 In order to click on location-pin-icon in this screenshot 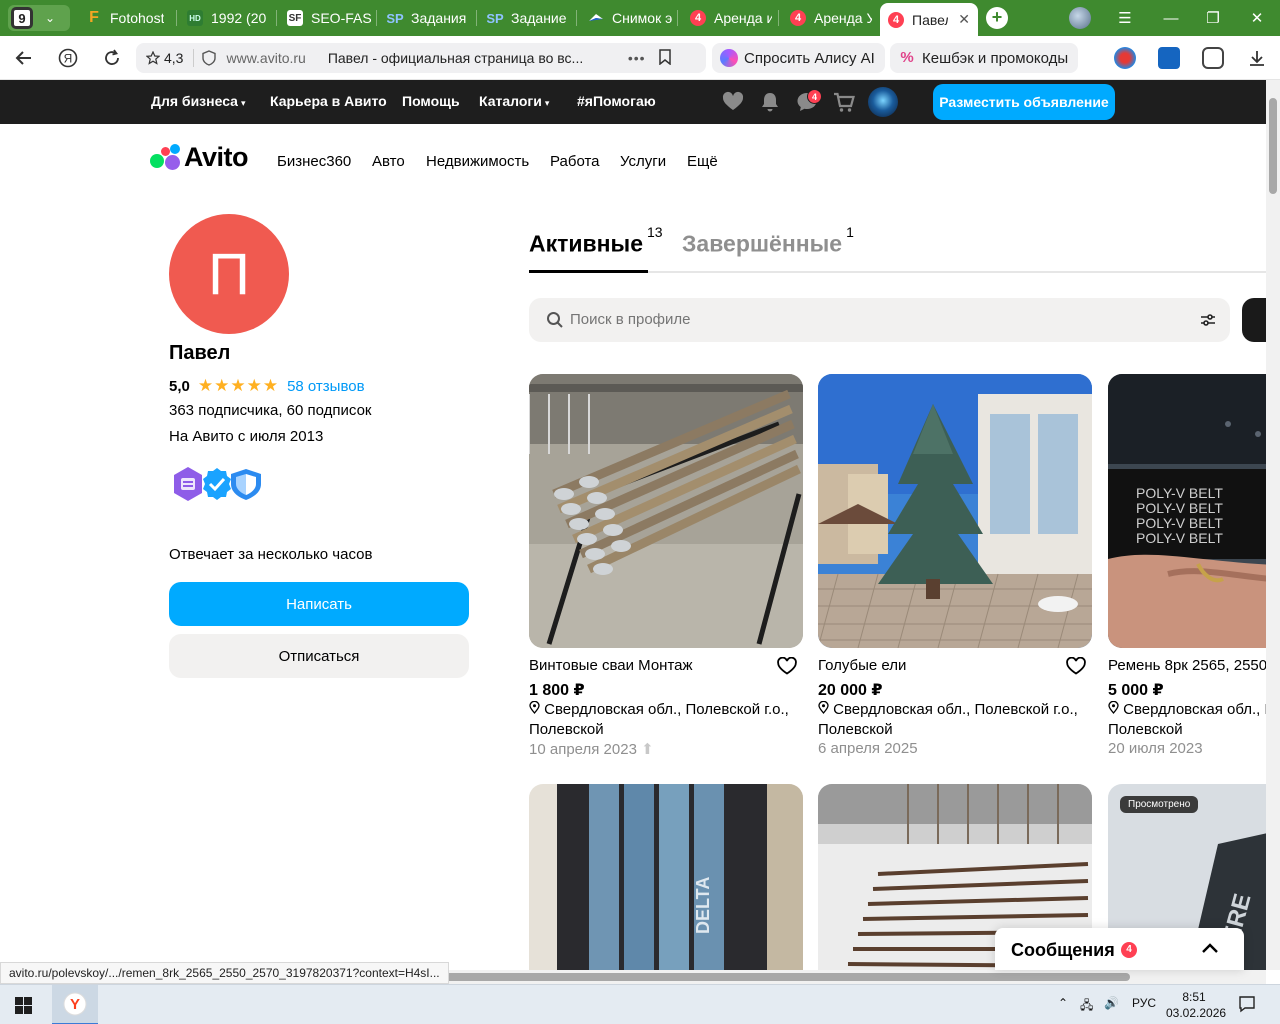, I will do `click(1115, 709)`.